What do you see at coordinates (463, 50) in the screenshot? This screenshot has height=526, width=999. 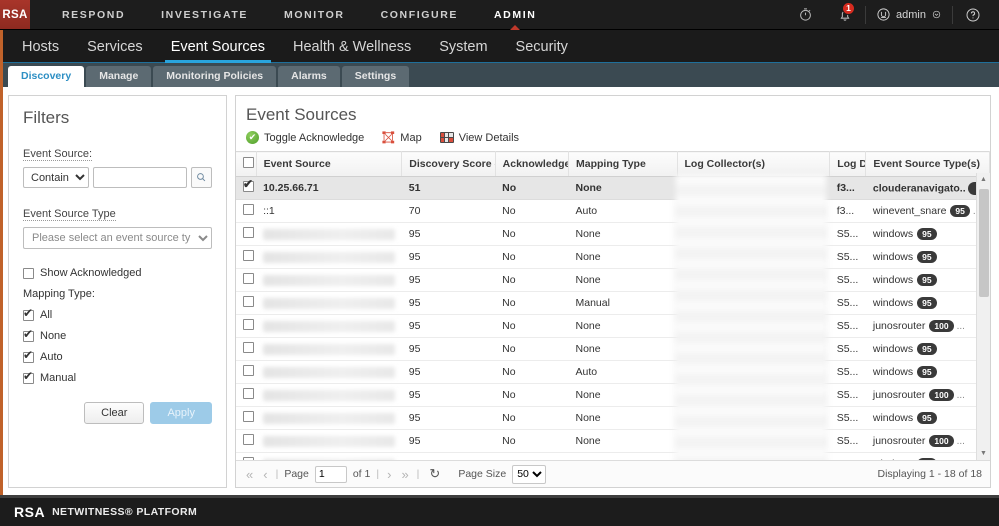 I see `subnav-item-system: System` at bounding box center [463, 50].